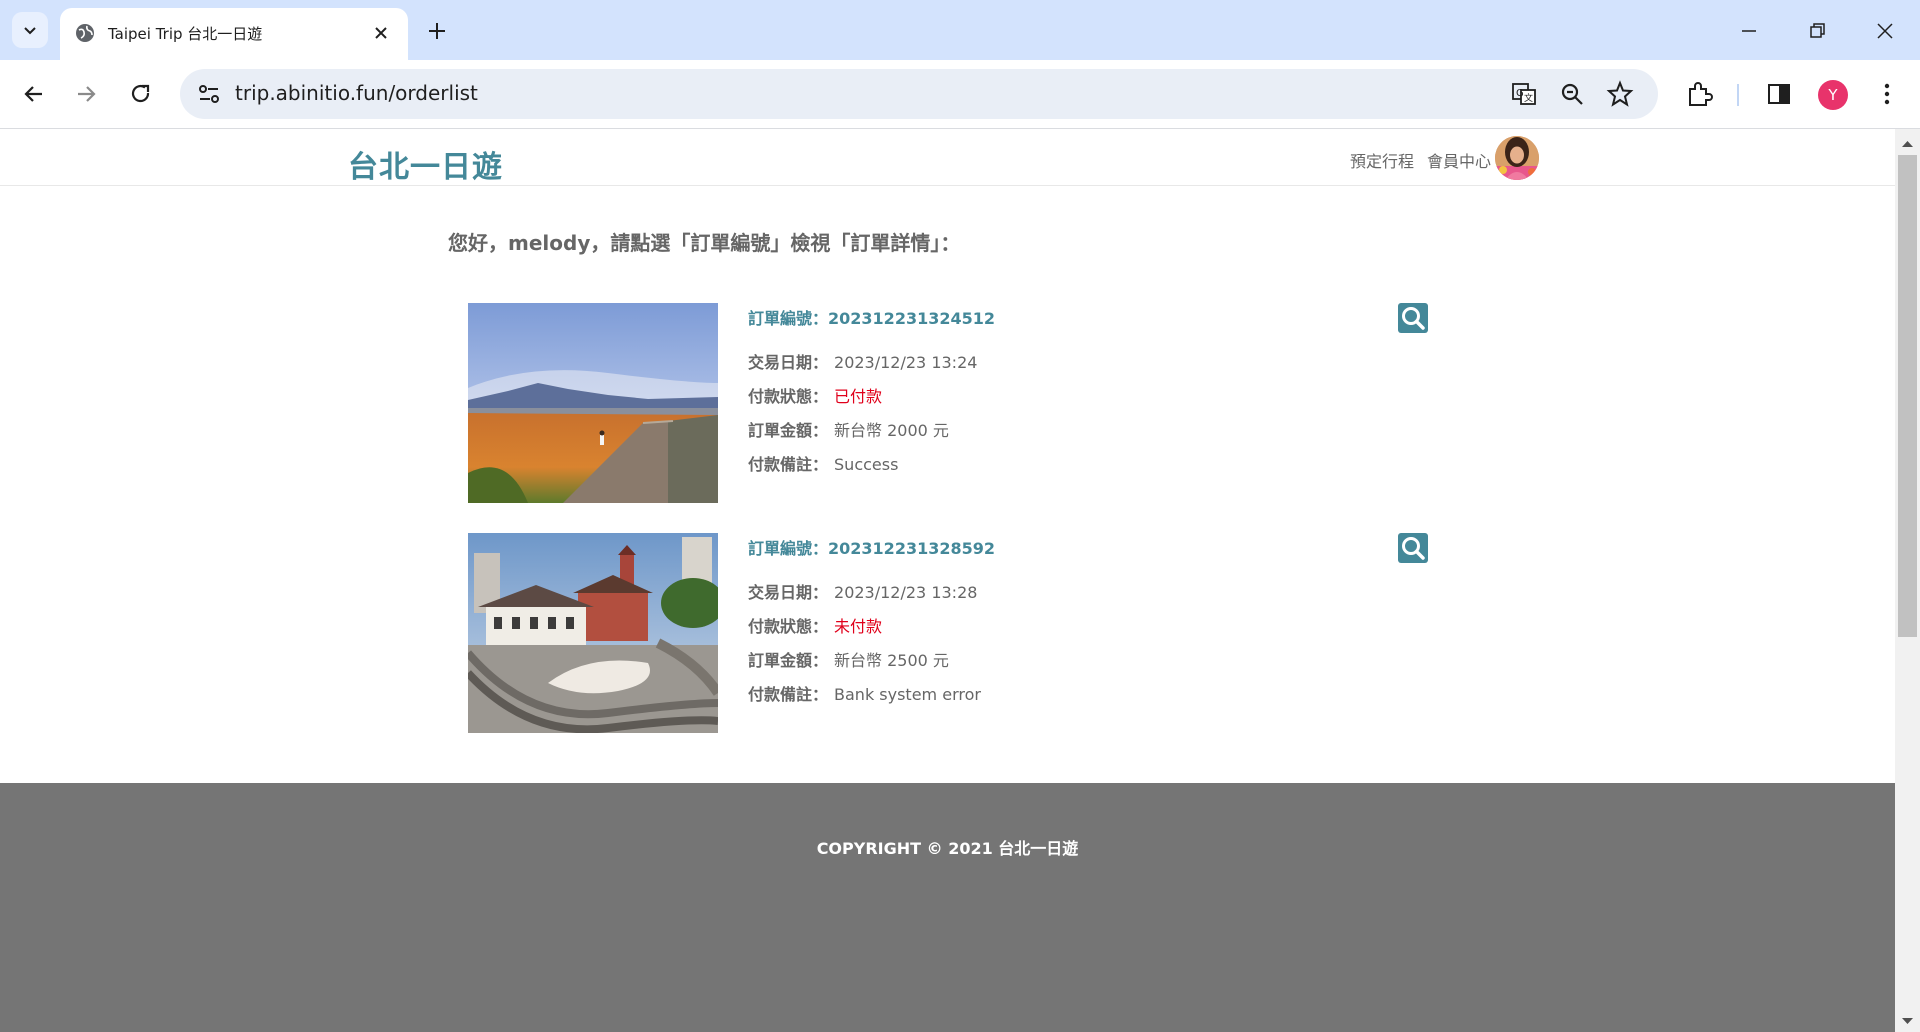 The image size is (1920, 1032). I want to click on order-date-row: 交易日期： 2023/12/23 13:24, so click(862, 361).